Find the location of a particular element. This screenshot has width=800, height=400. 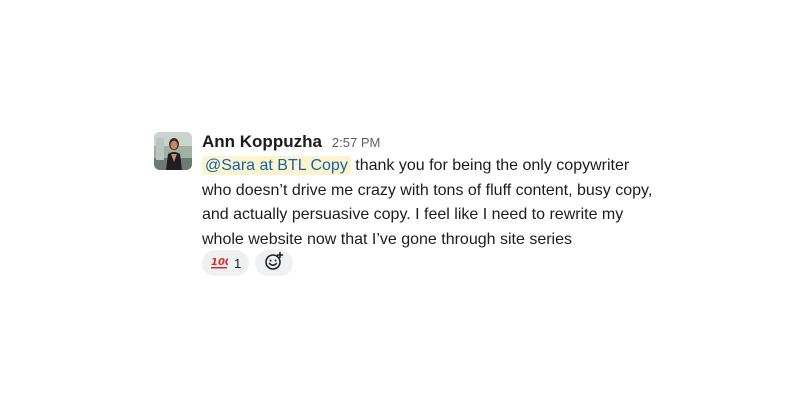

add-reaction-button is located at coordinates (274, 263).